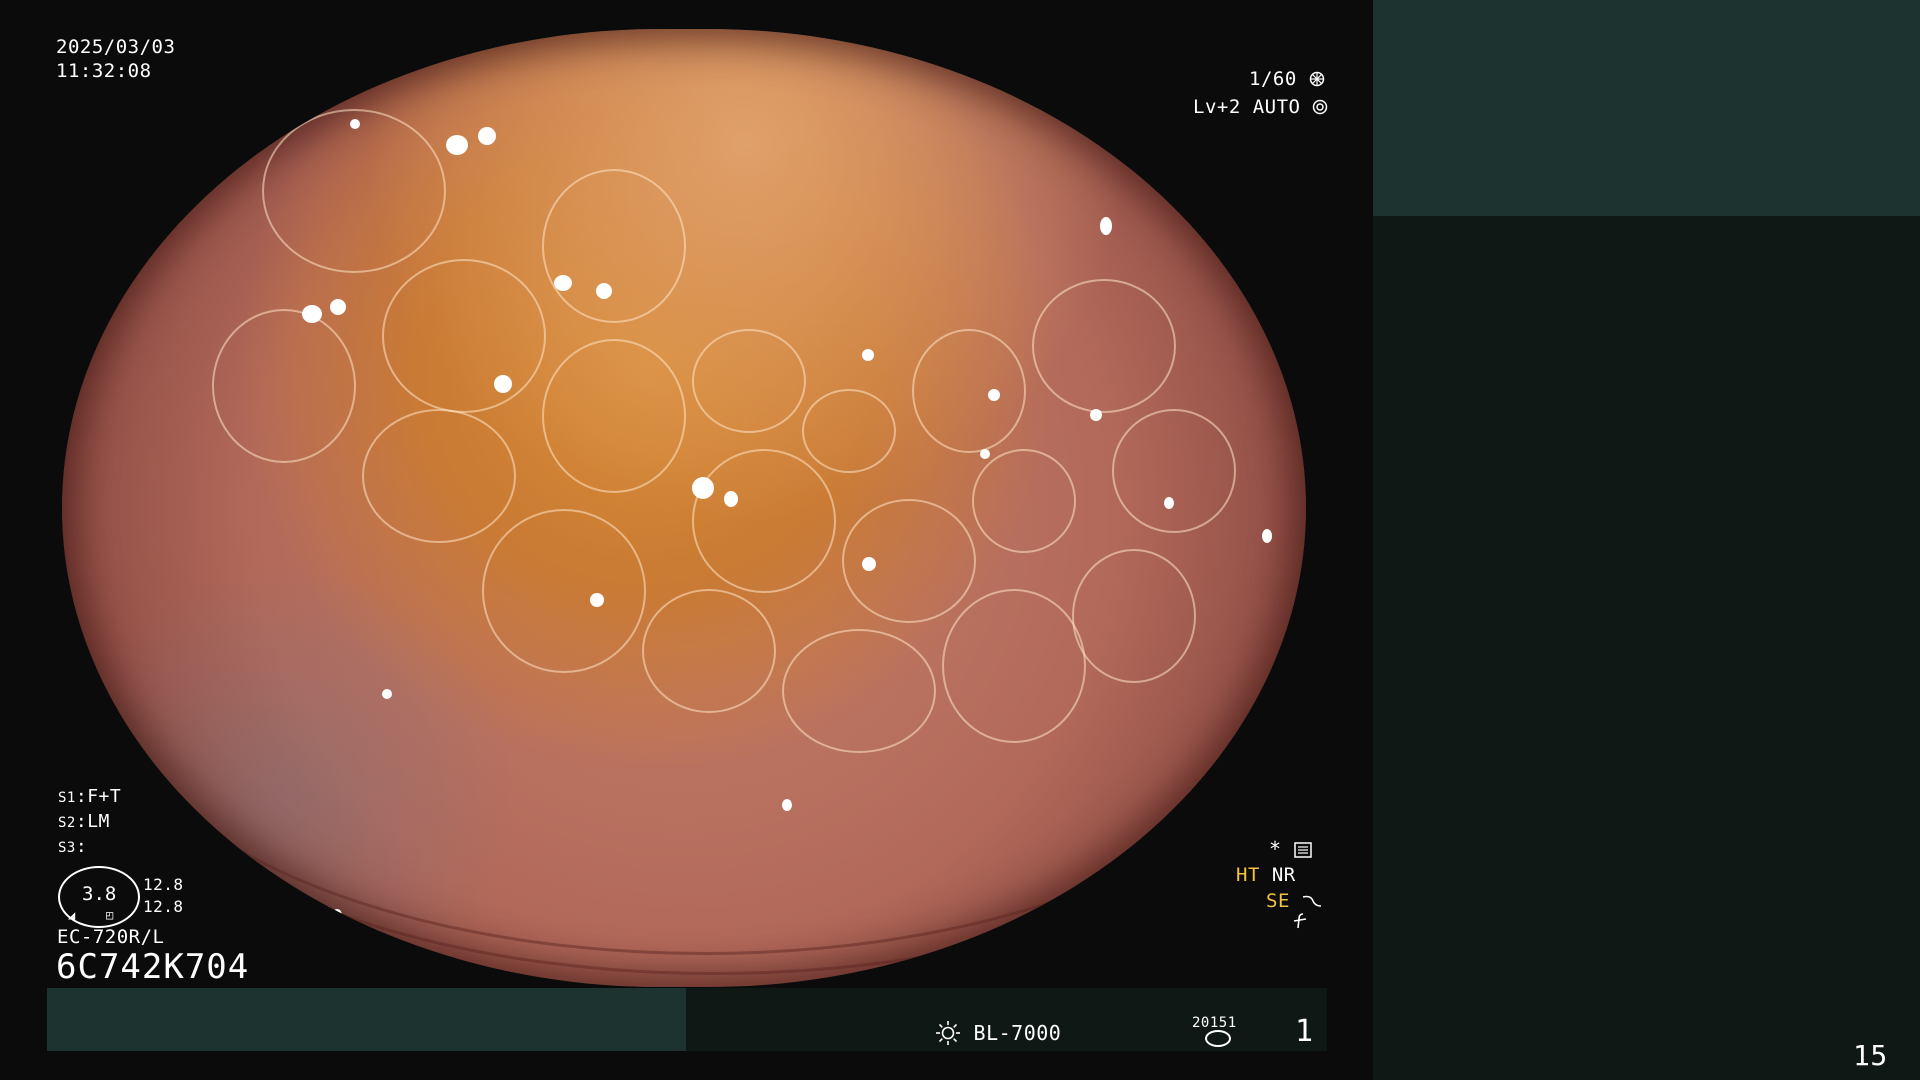  Describe the element at coordinates (111, 937) in the screenshot. I see `scope-model: EC-720R/L` at that location.